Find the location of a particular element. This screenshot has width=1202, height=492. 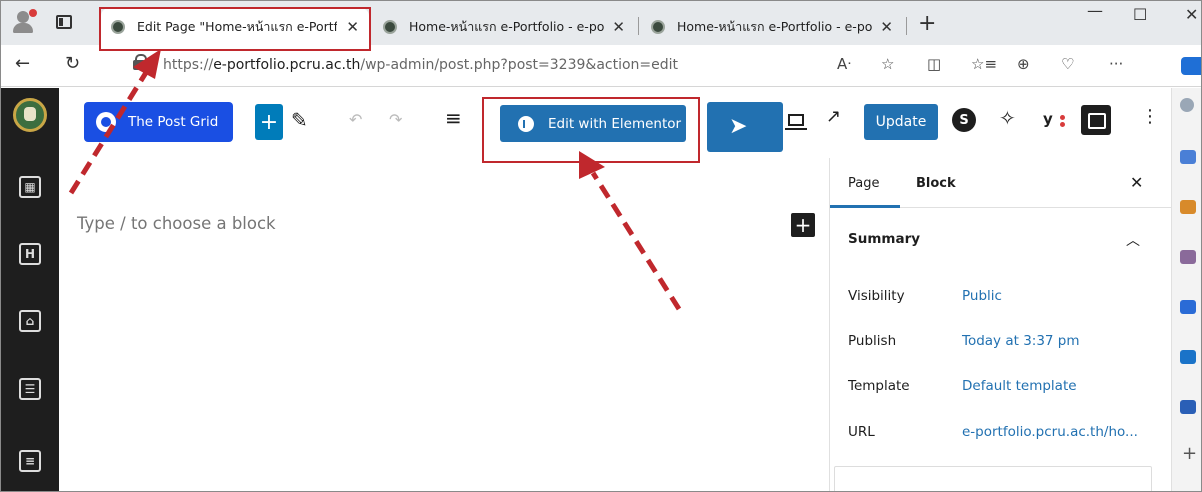

update-label: Update is located at coordinates (901, 122).